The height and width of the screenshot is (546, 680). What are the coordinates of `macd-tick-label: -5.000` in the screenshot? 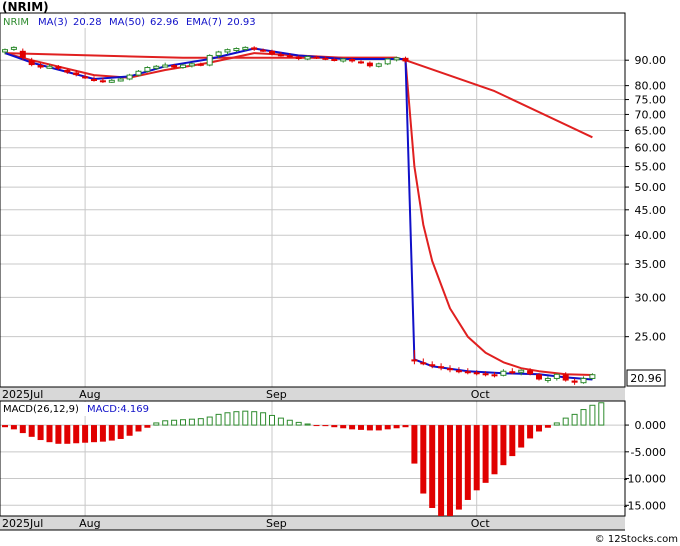 It's located at (648, 452).